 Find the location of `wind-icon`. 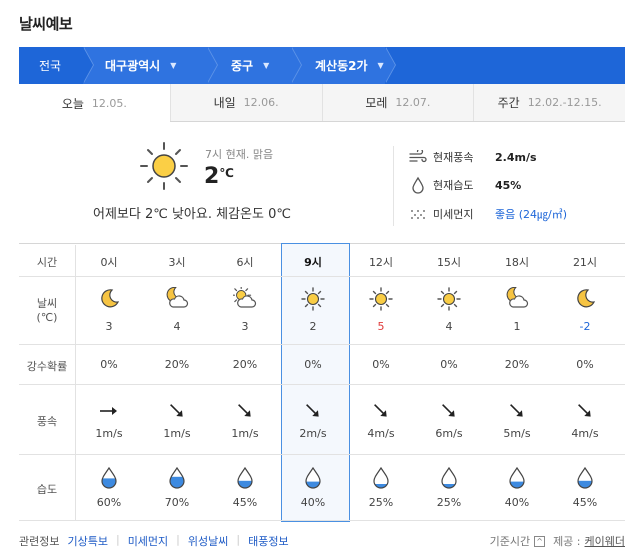

wind-icon is located at coordinates (418, 156).